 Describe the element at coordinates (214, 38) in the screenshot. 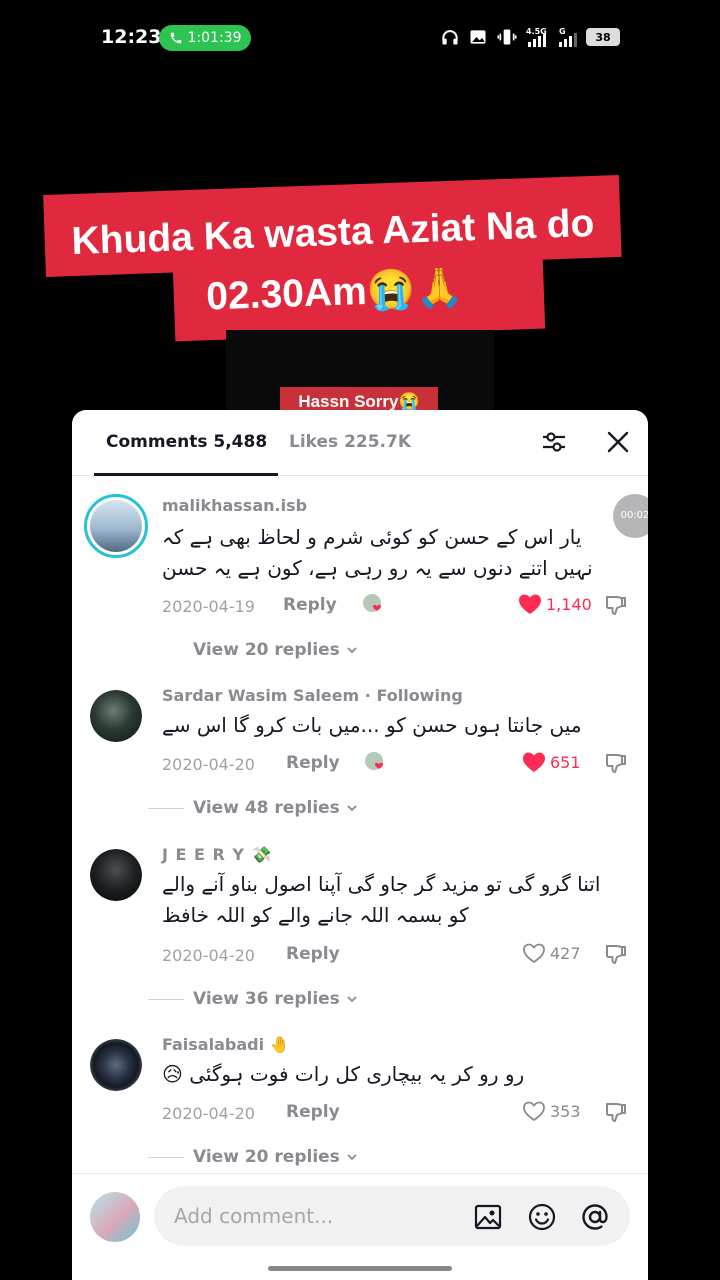

I see `call-timer: 1:01:39` at that location.